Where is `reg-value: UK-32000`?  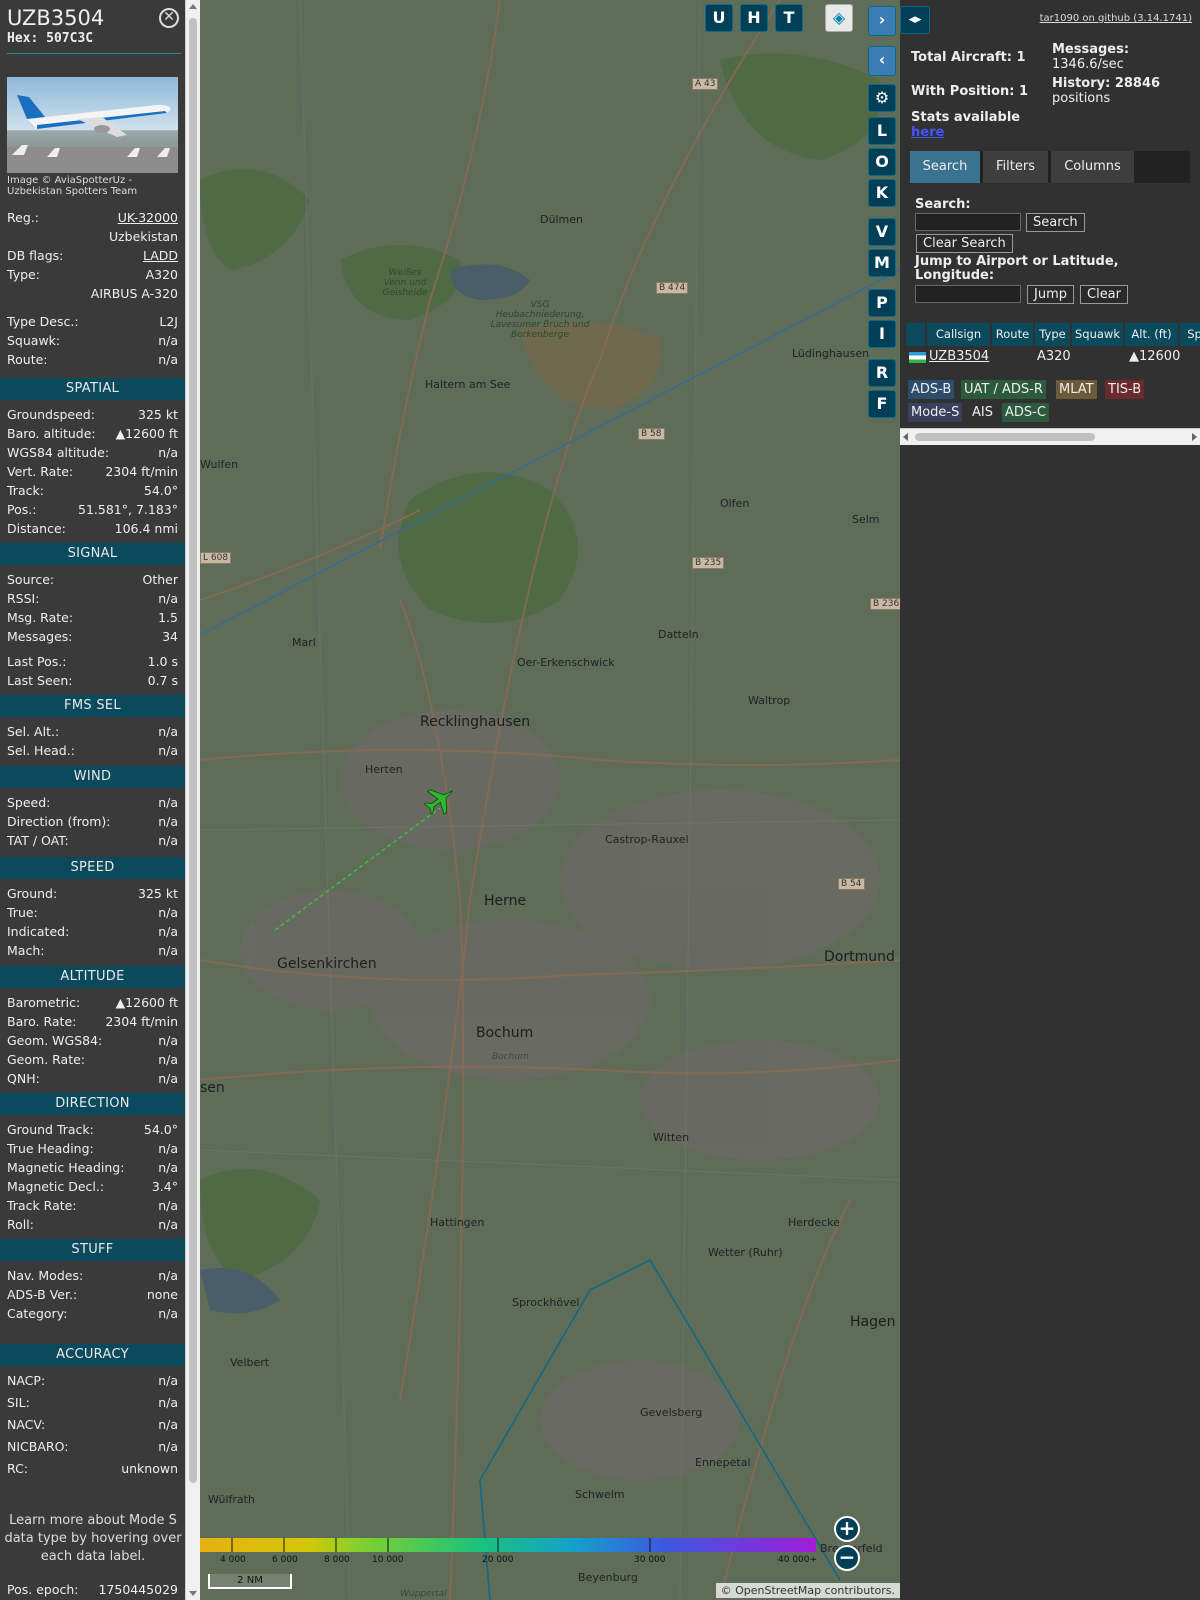 reg-value: UK-32000 is located at coordinates (148, 217).